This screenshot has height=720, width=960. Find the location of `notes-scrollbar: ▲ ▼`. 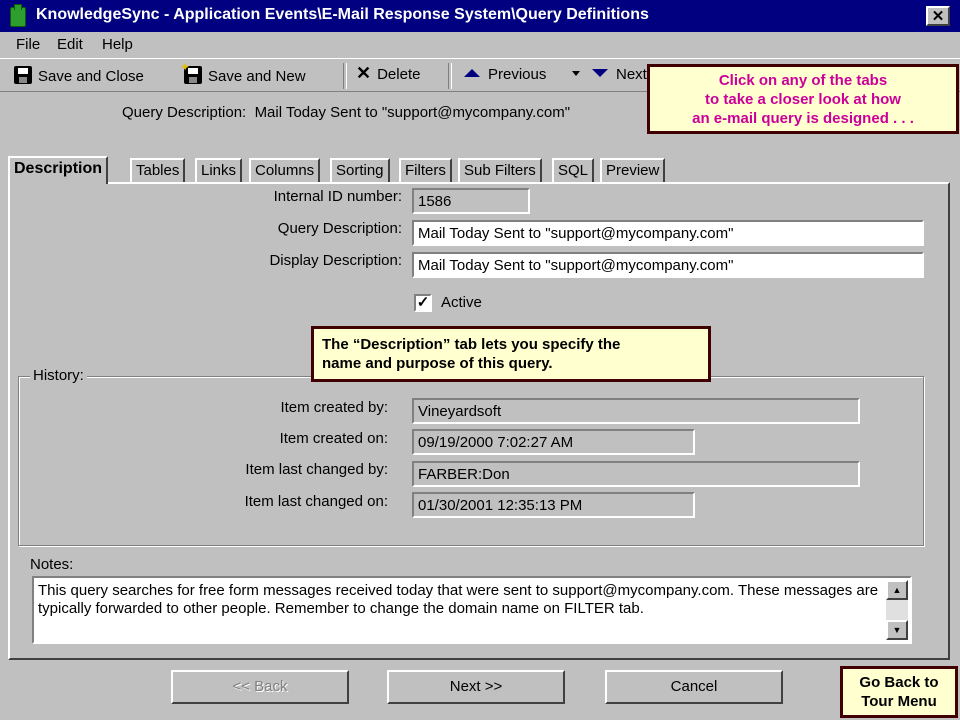

notes-scrollbar: ▲ ▼ is located at coordinates (897, 610).